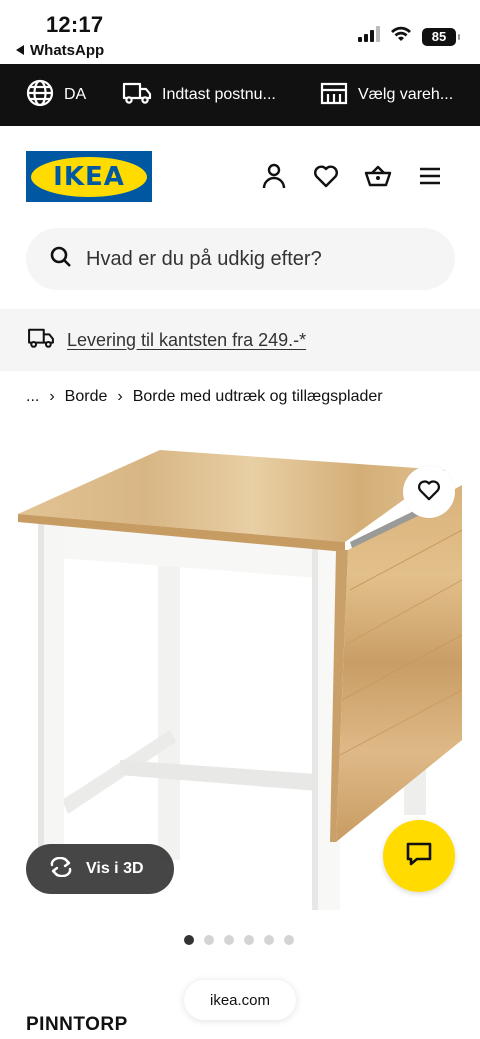 This screenshot has height=1039, width=480. What do you see at coordinates (115, 868) in the screenshot?
I see `view-in-3d-label: Vis i 3D` at bounding box center [115, 868].